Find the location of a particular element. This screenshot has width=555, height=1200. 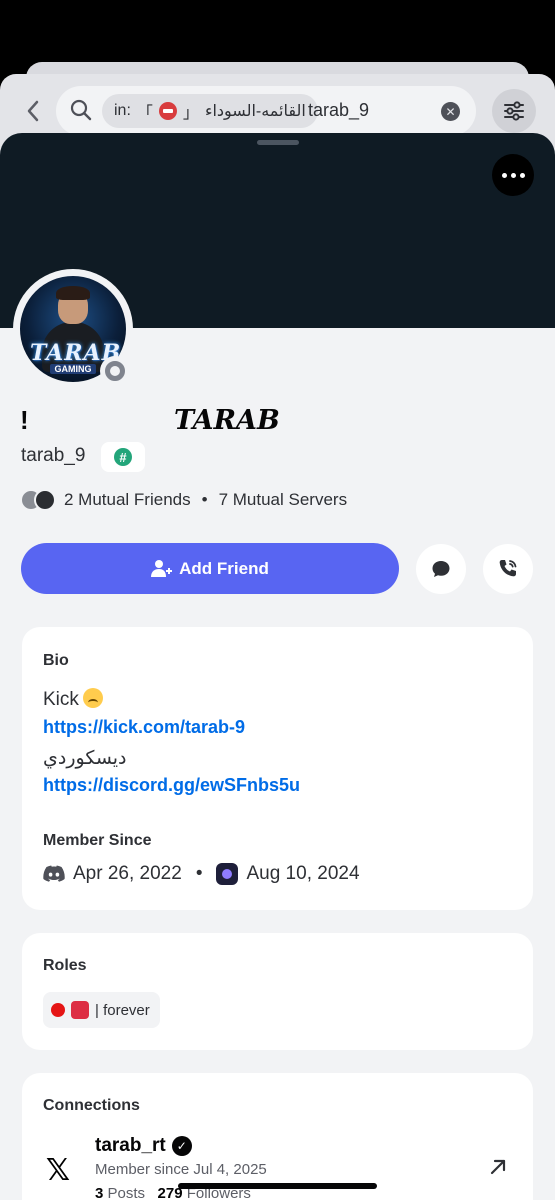

sliders-icon is located at coordinates (514, 111).